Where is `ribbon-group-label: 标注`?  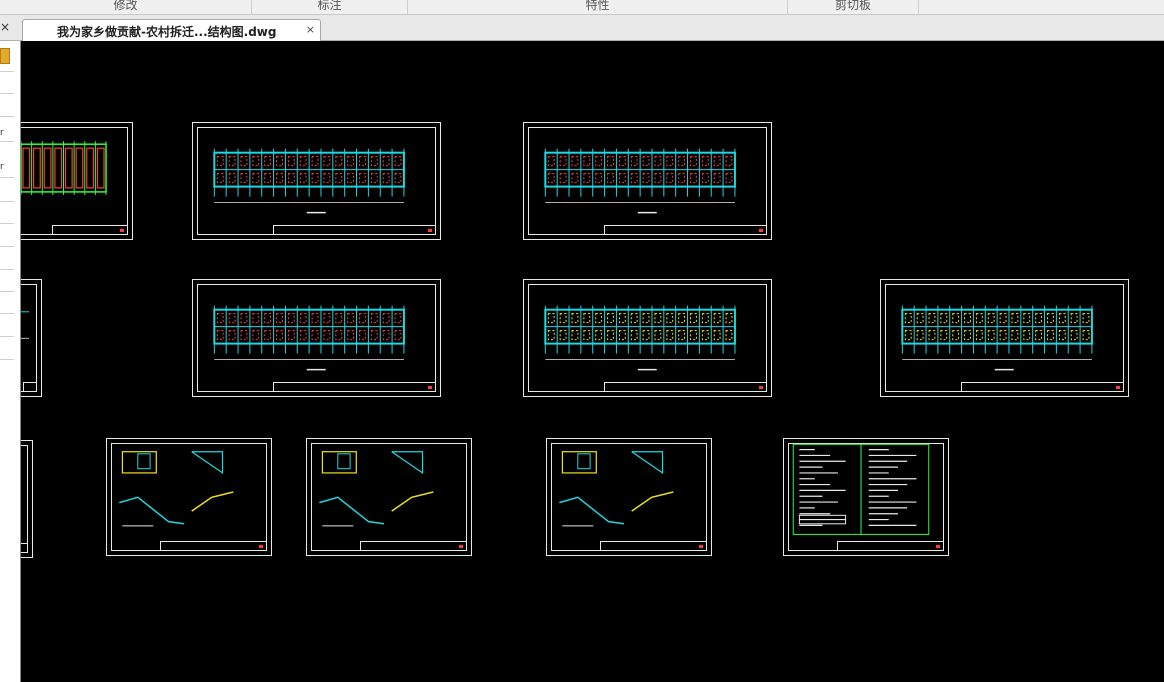 ribbon-group-label: 标注 is located at coordinates (329, 6).